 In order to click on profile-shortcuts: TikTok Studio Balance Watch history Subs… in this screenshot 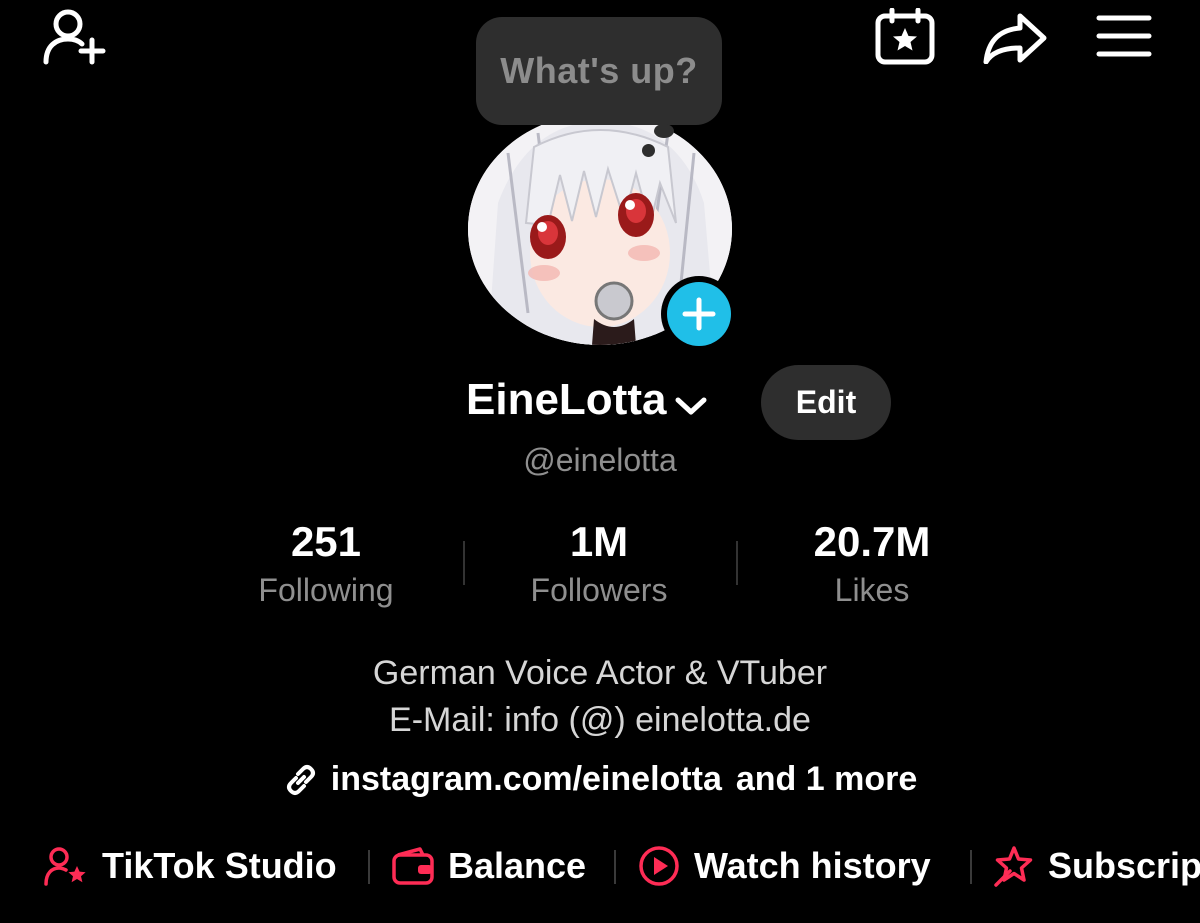, I will do `click(600, 866)`.